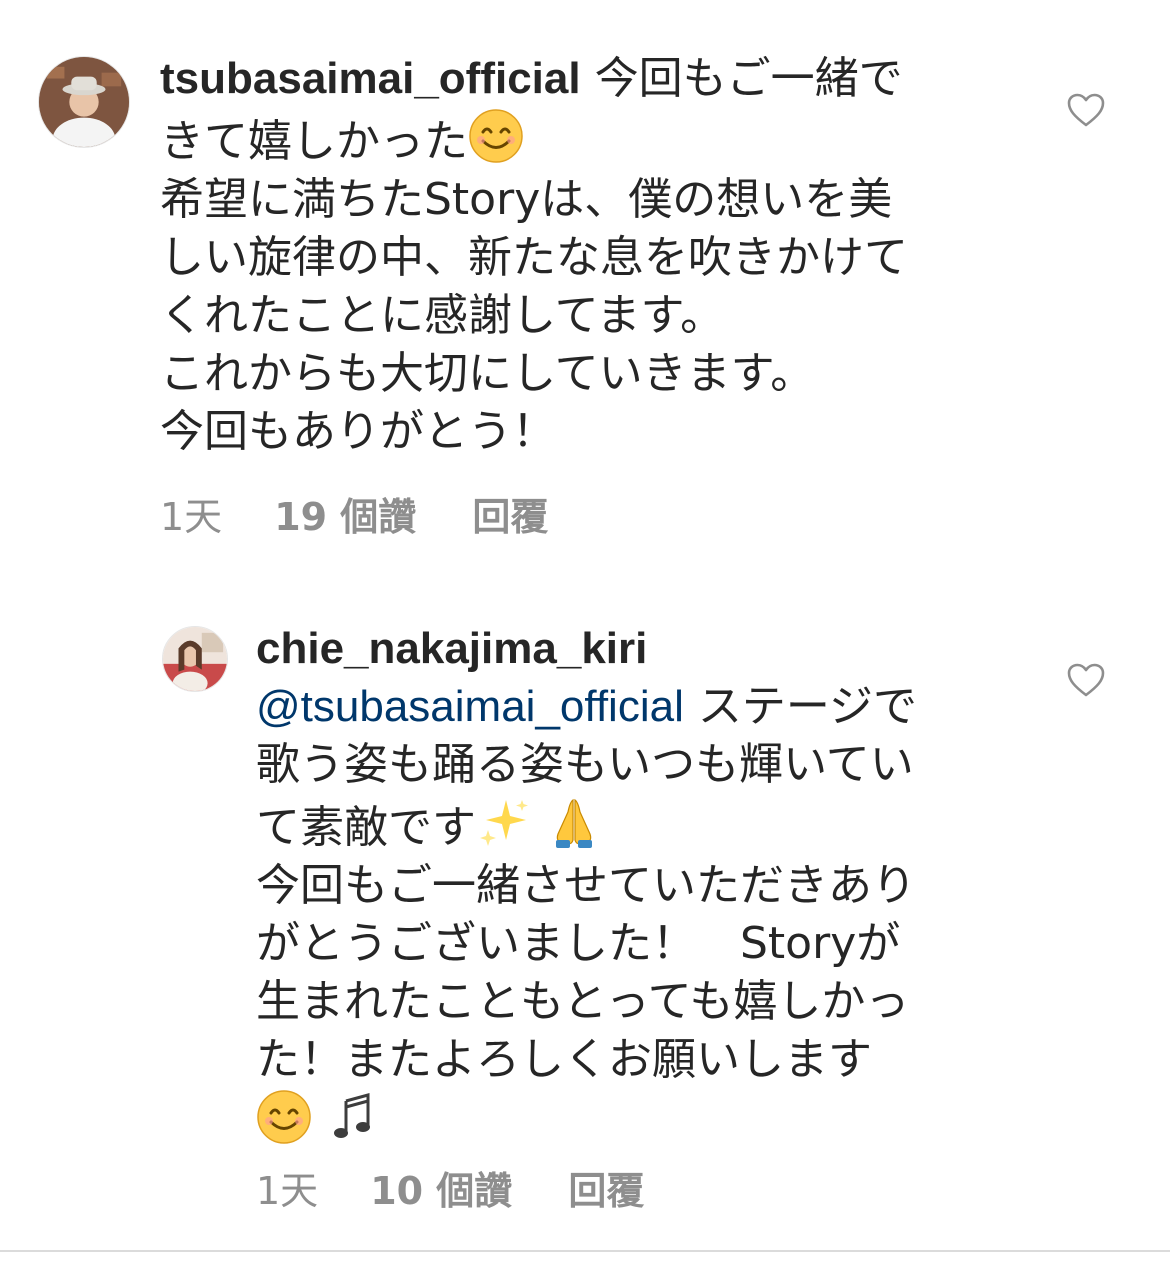  Describe the element at coordinates (1086, 680) in the screenshot. I see `heart-outline-icon` at that location.